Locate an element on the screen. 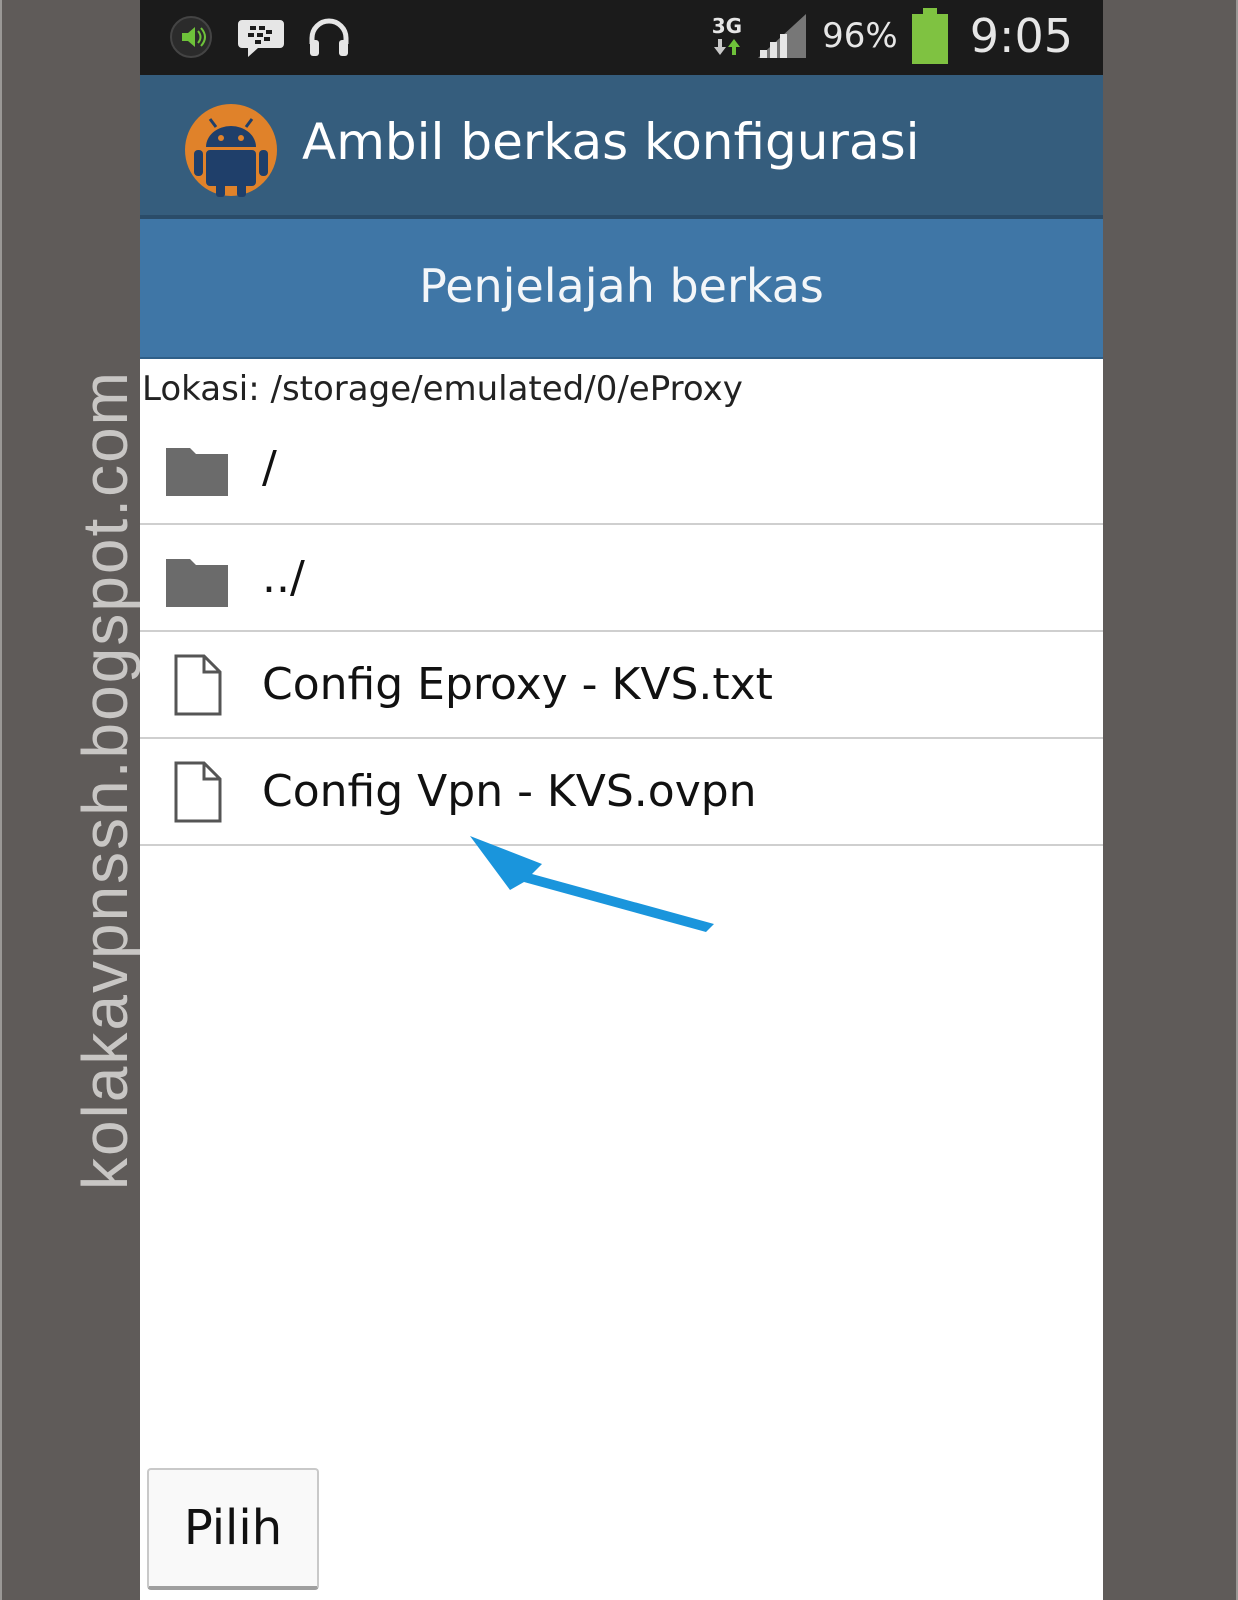  right-frame is located at coordinates (1170, 800).